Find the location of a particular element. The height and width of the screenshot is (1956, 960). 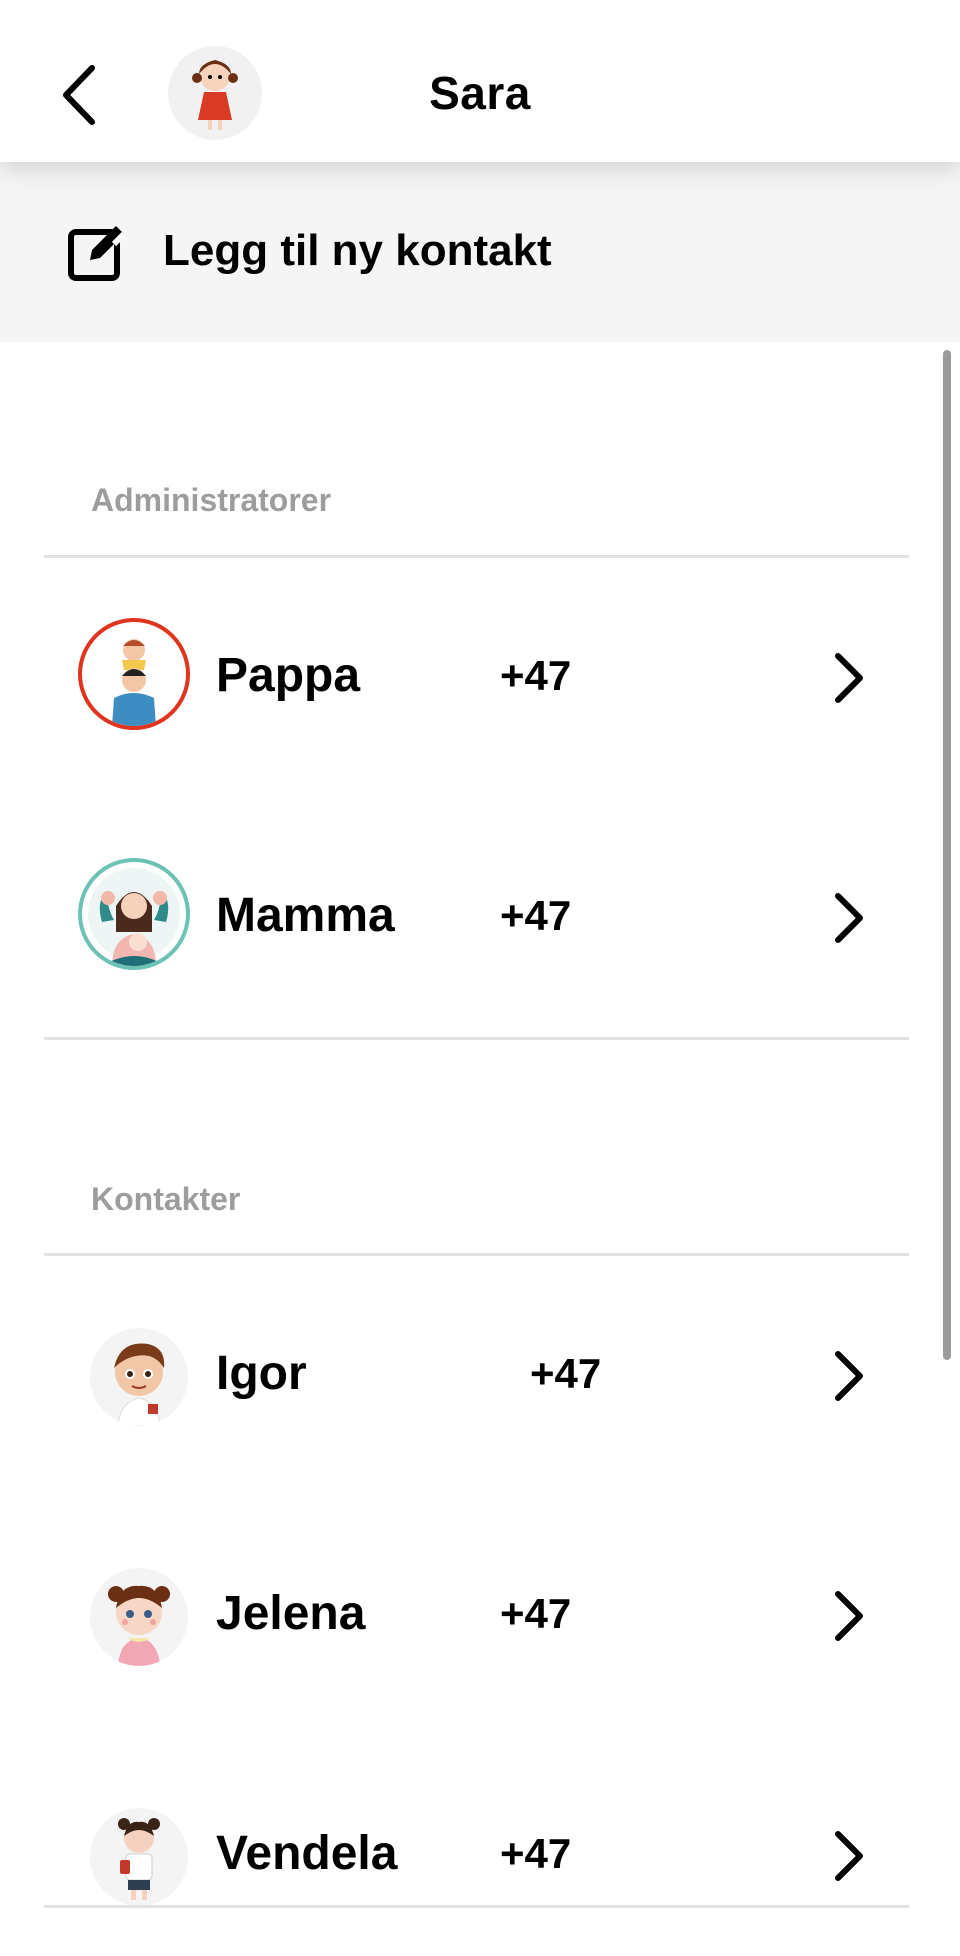

contact-row-igor: Igor +47 is located at coordinates (476, 1376).